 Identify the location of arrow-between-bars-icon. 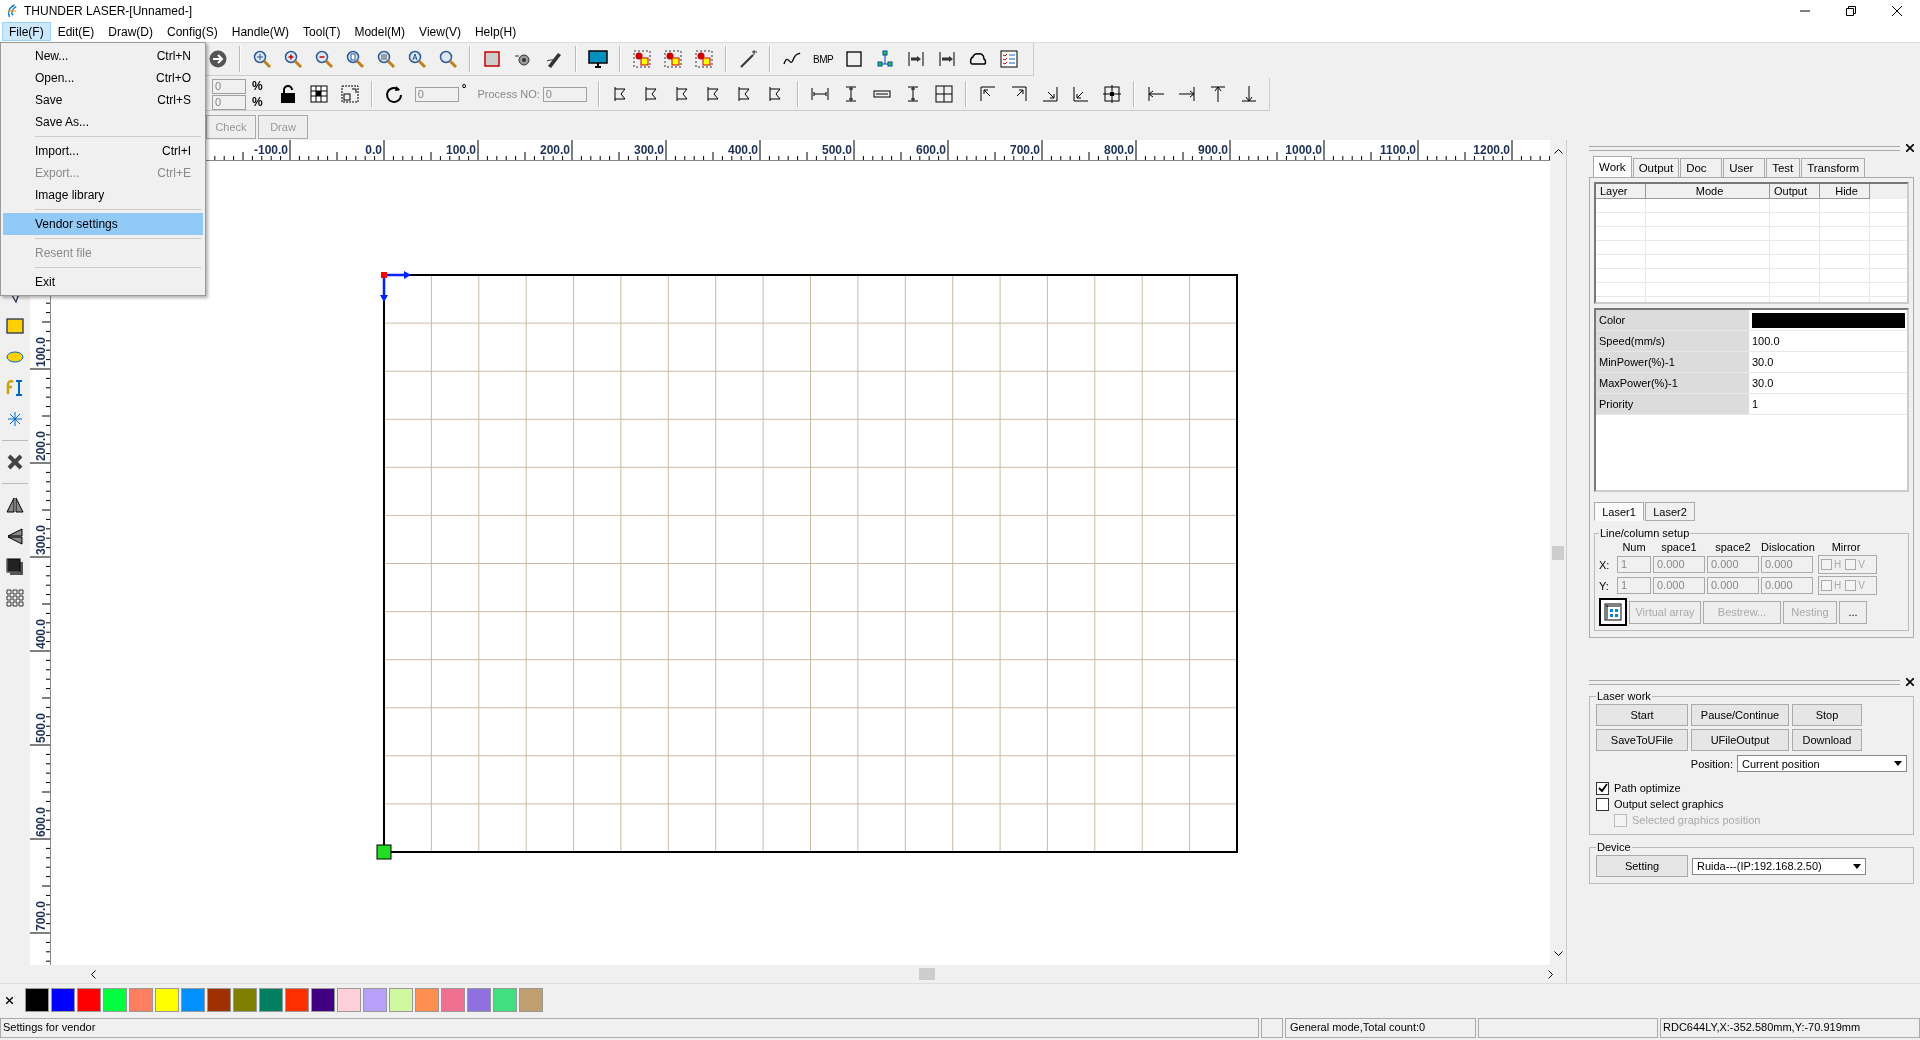
(916, 59).